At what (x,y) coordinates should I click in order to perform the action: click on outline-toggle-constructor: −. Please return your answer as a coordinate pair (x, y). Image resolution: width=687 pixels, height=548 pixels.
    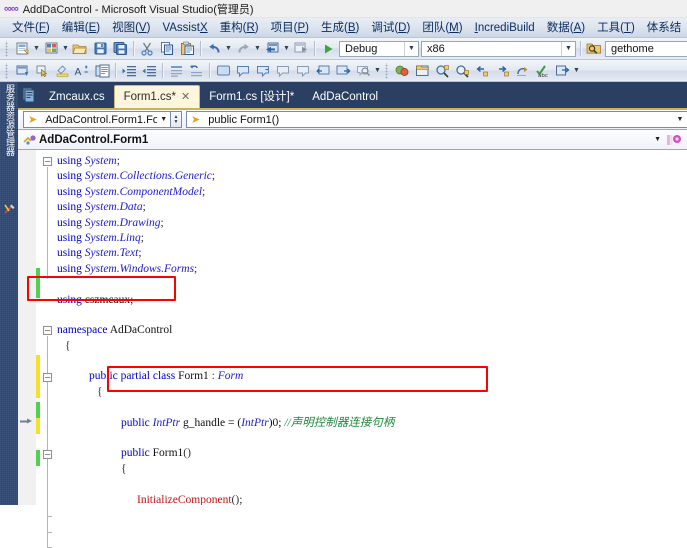
    Looking at the image, I should click on (47, 454).